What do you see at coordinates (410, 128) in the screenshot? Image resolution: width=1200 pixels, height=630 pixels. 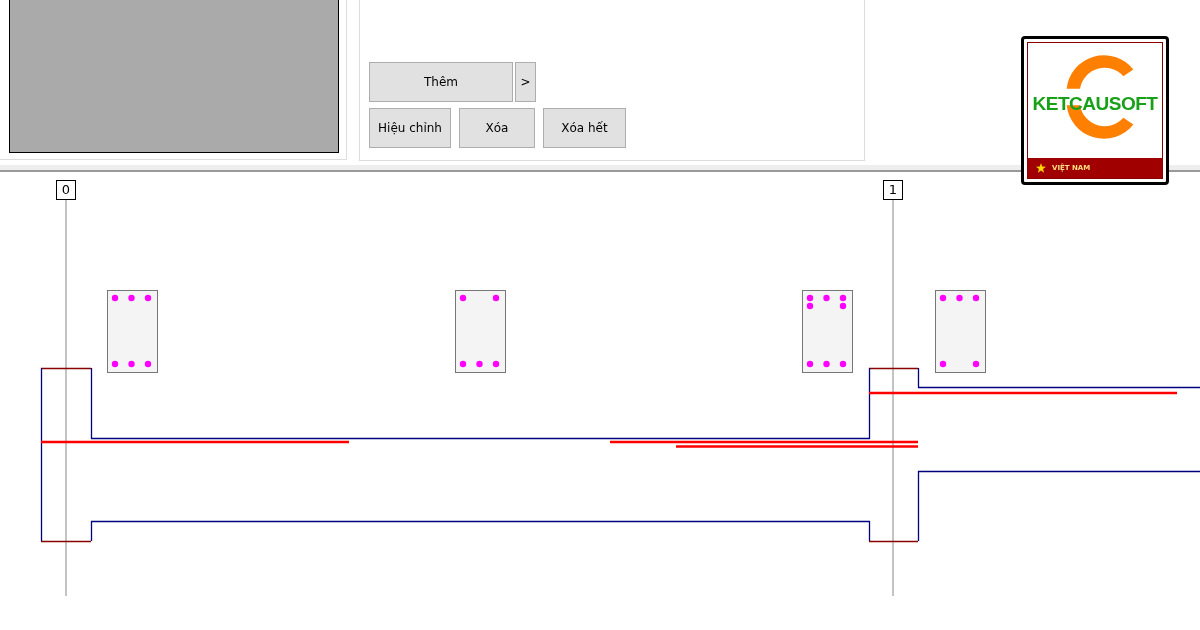 I see `action-button: Hiệu chỉnh` at bounding box center [410, 128].